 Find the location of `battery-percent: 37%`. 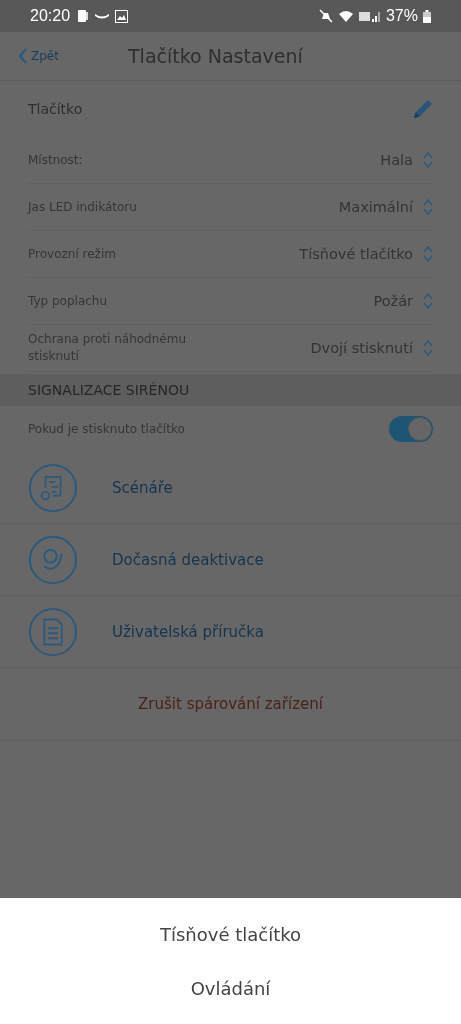

battery-percent: 37% is located at coordinates (401, 16).